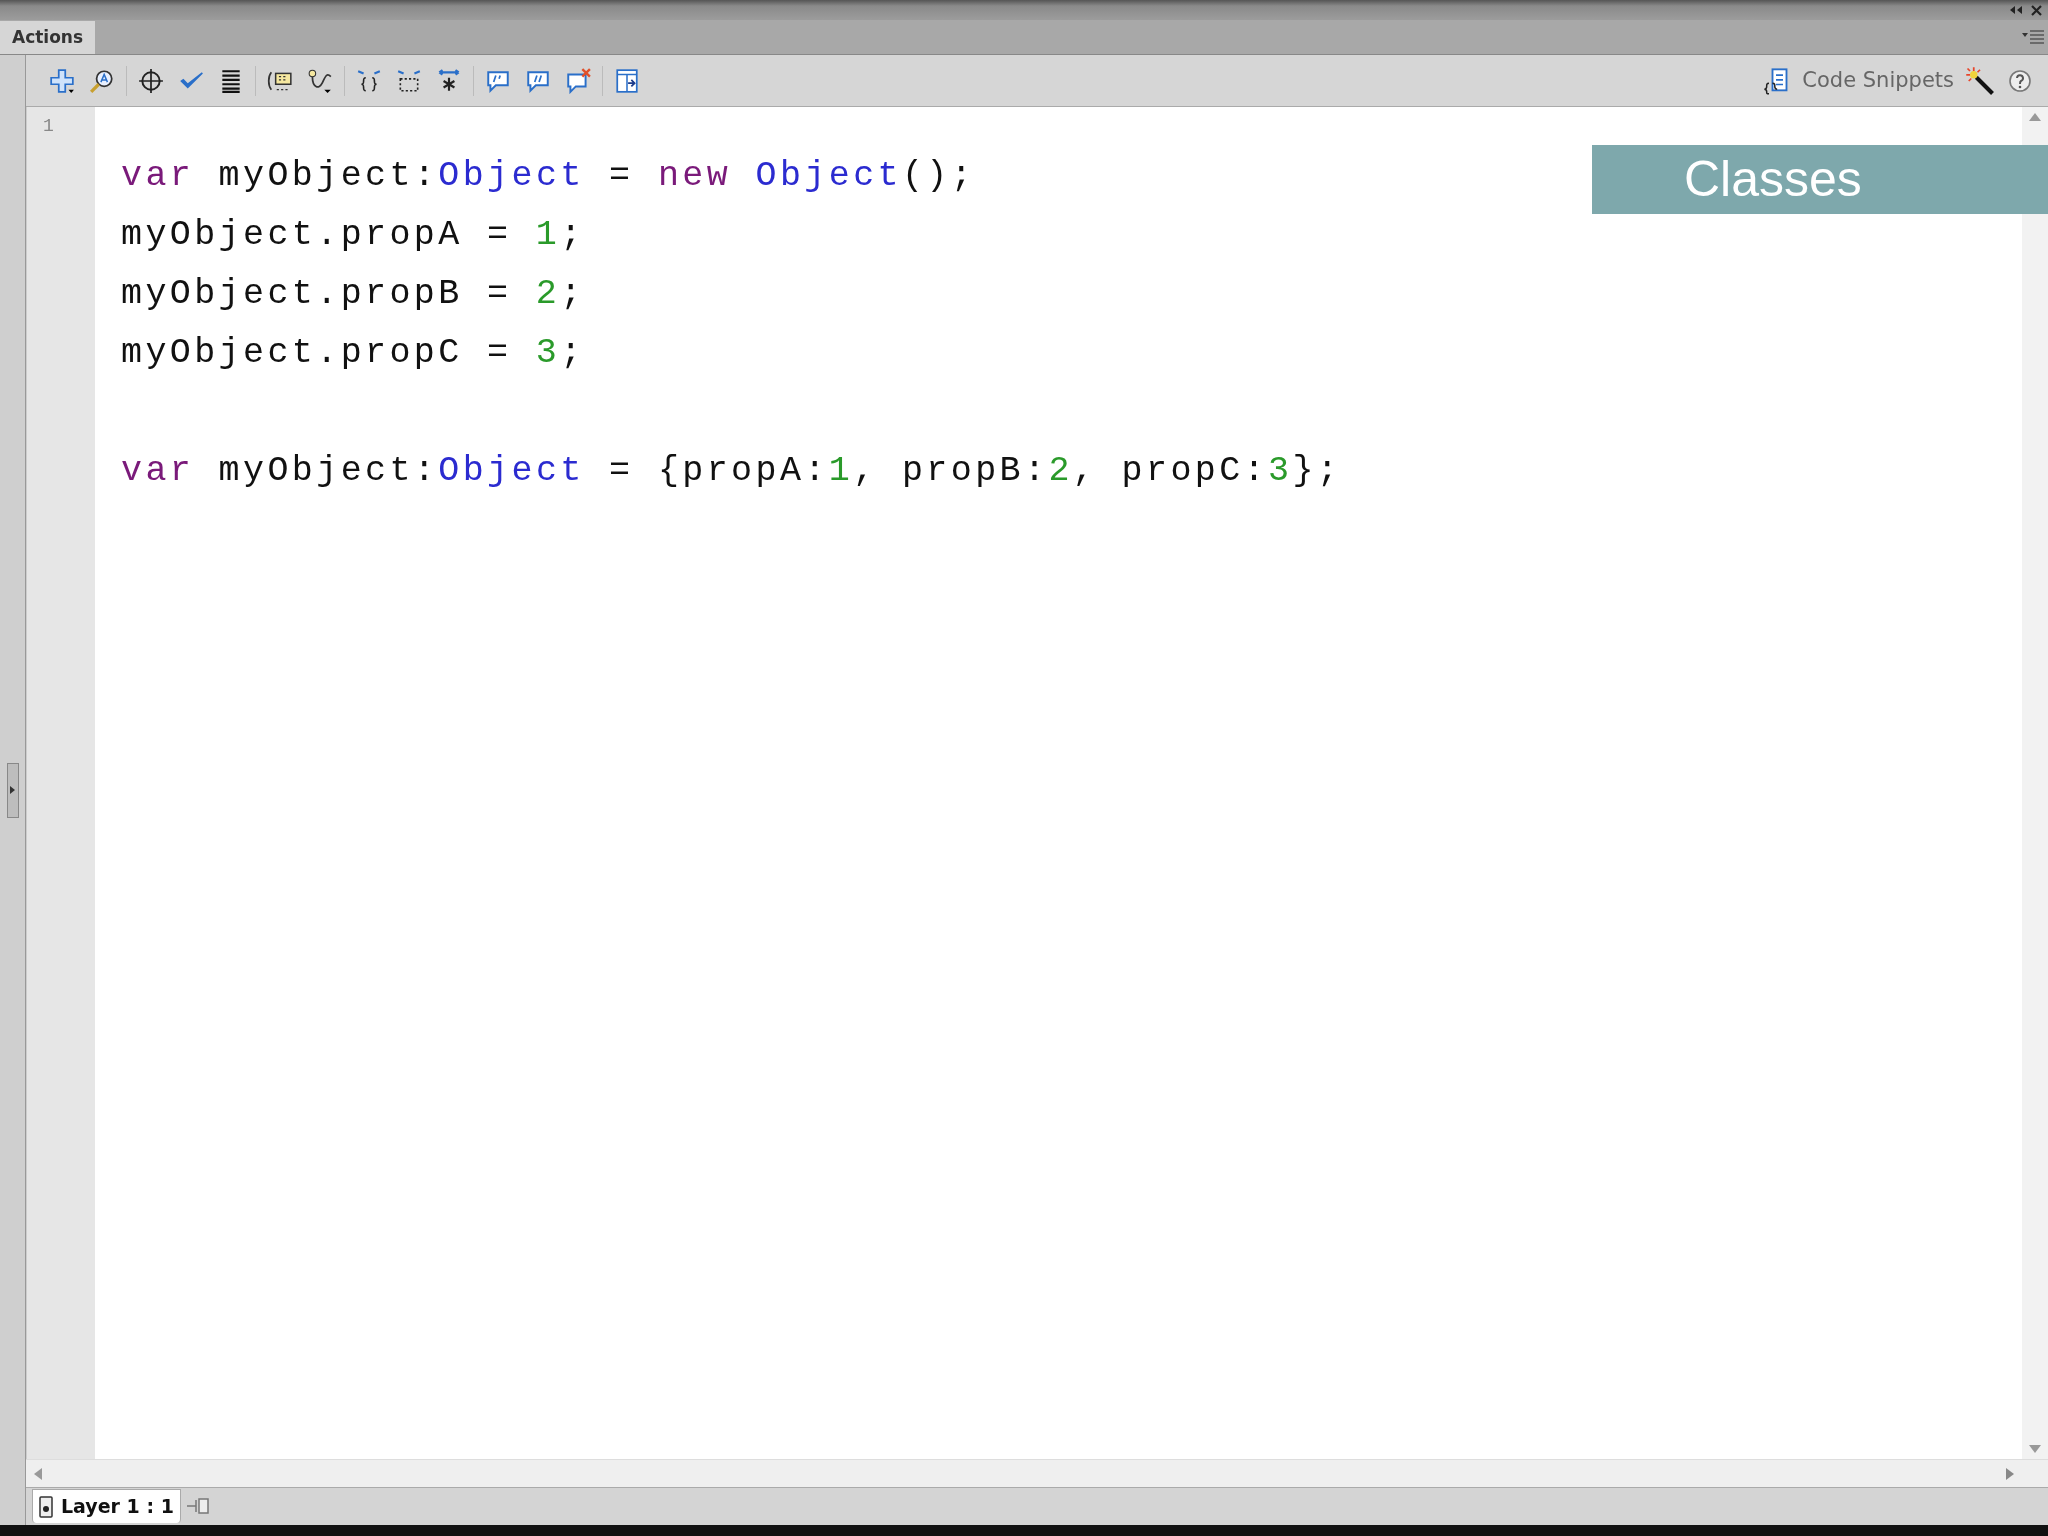  Describe the element at coordinates (49, 126) in the screenshot. I see `line-number: 1` at that location.